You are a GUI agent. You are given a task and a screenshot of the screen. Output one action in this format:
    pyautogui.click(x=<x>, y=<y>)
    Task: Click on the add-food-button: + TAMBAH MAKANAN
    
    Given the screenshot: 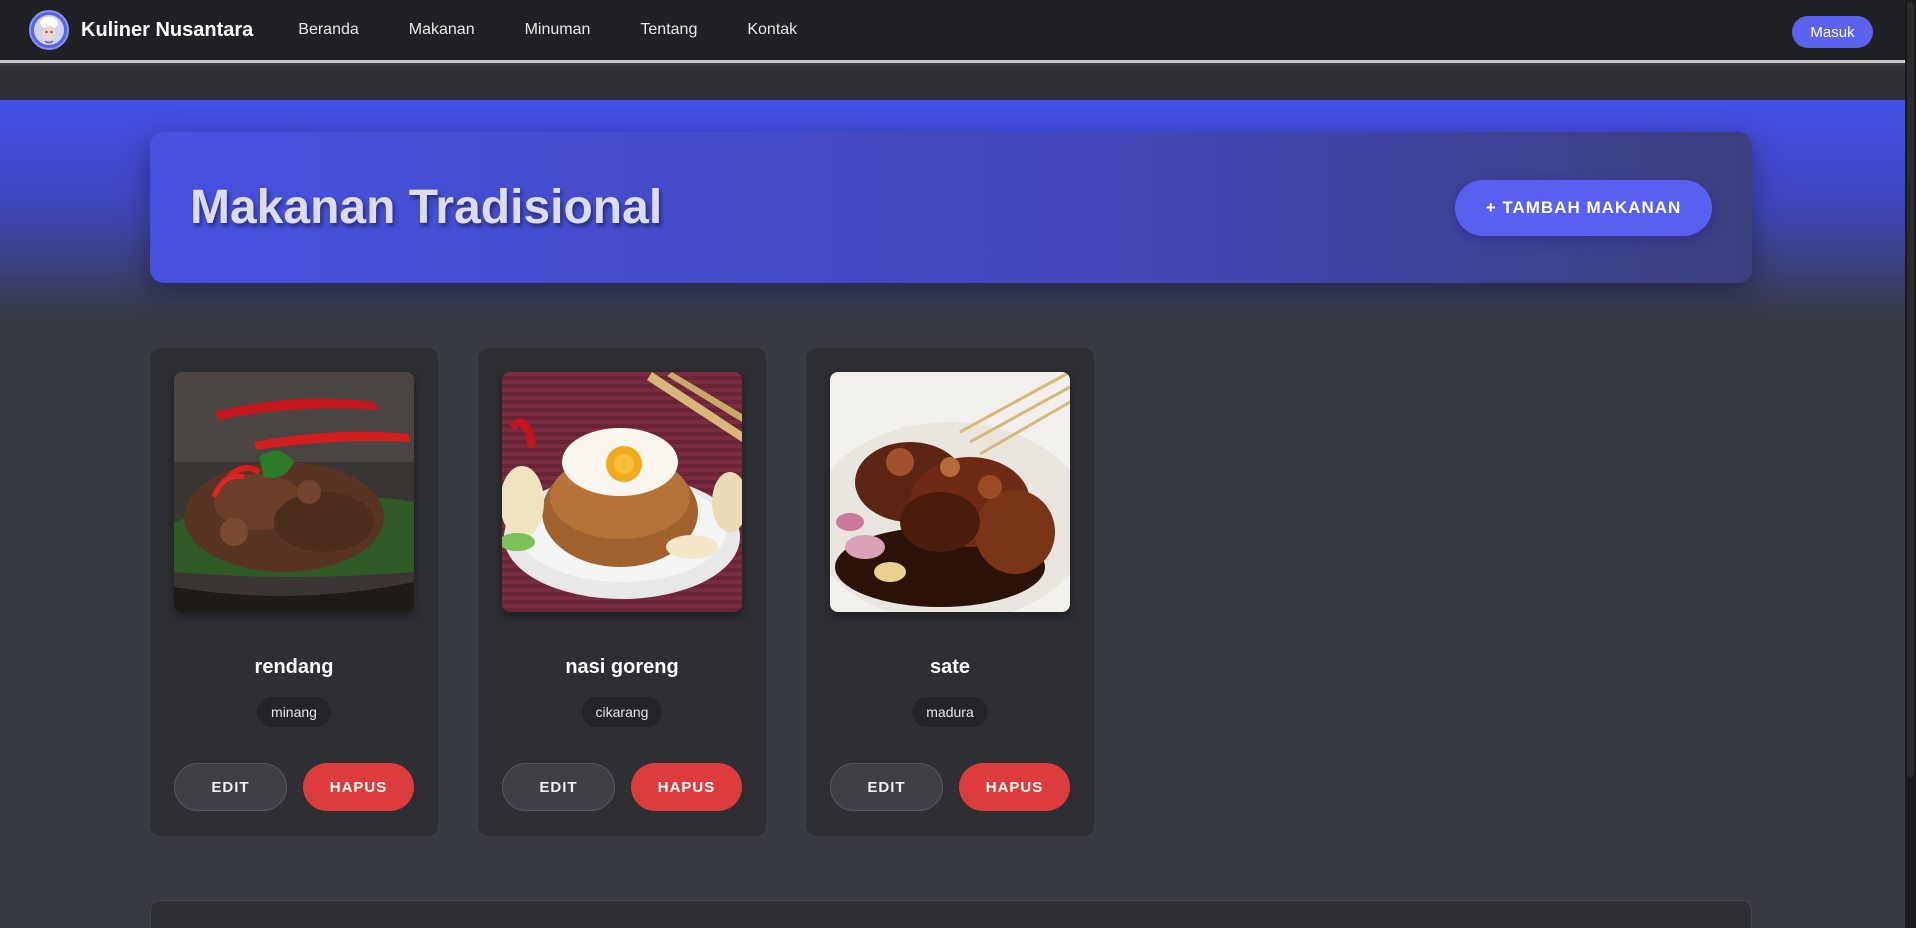 What is the action you would take?
    pyautogui.click(x=1583, y=207)
    